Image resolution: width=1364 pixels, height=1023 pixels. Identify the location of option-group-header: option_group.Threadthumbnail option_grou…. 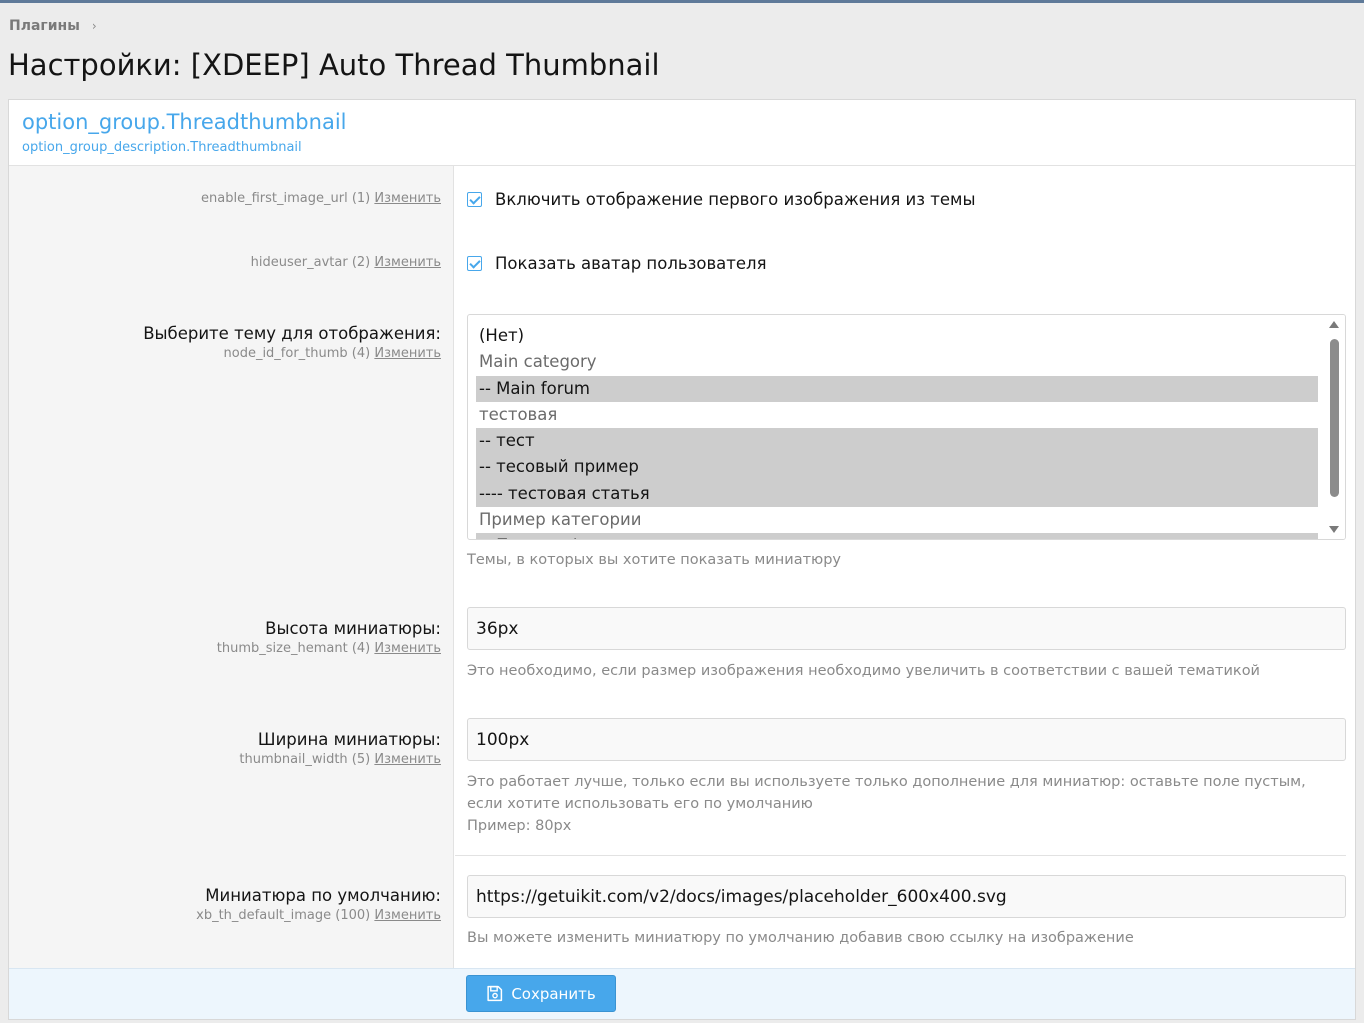
(682, 133).